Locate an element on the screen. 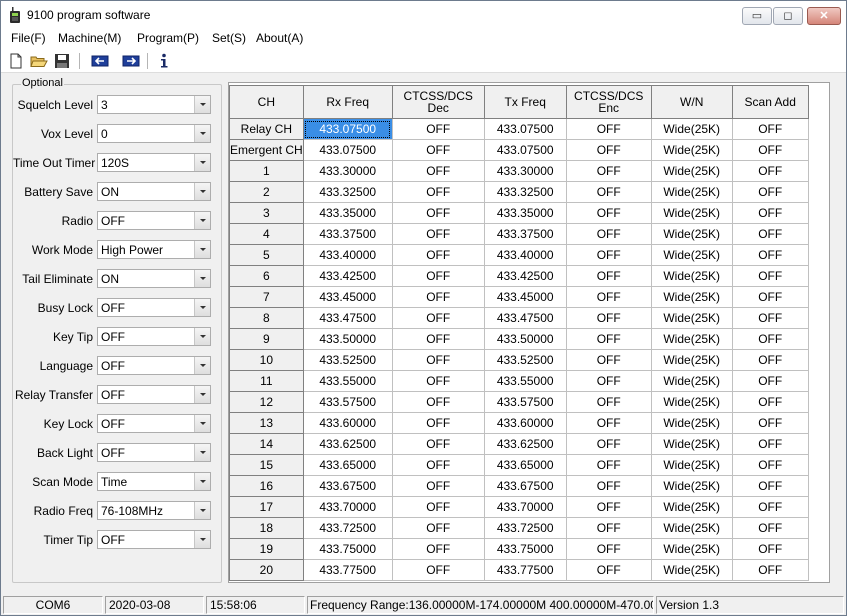 This screenshot has height=616, width=847. column-header: CH is located at coordinates (266, 102).